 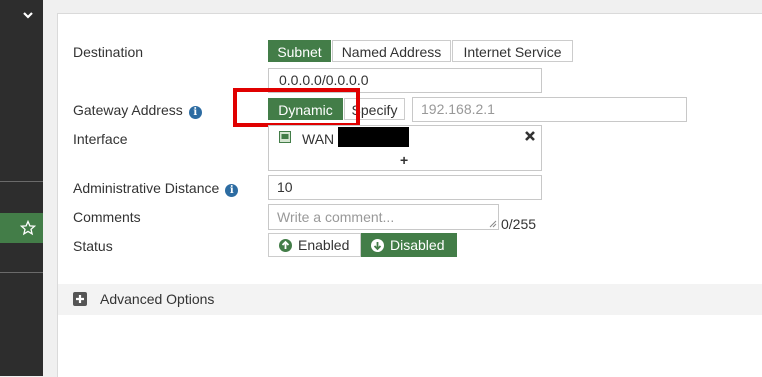 What do you see at coordinates (404, 160) in the screenshot?
I see `plus-icon: +` at bounding box center [404, 160].